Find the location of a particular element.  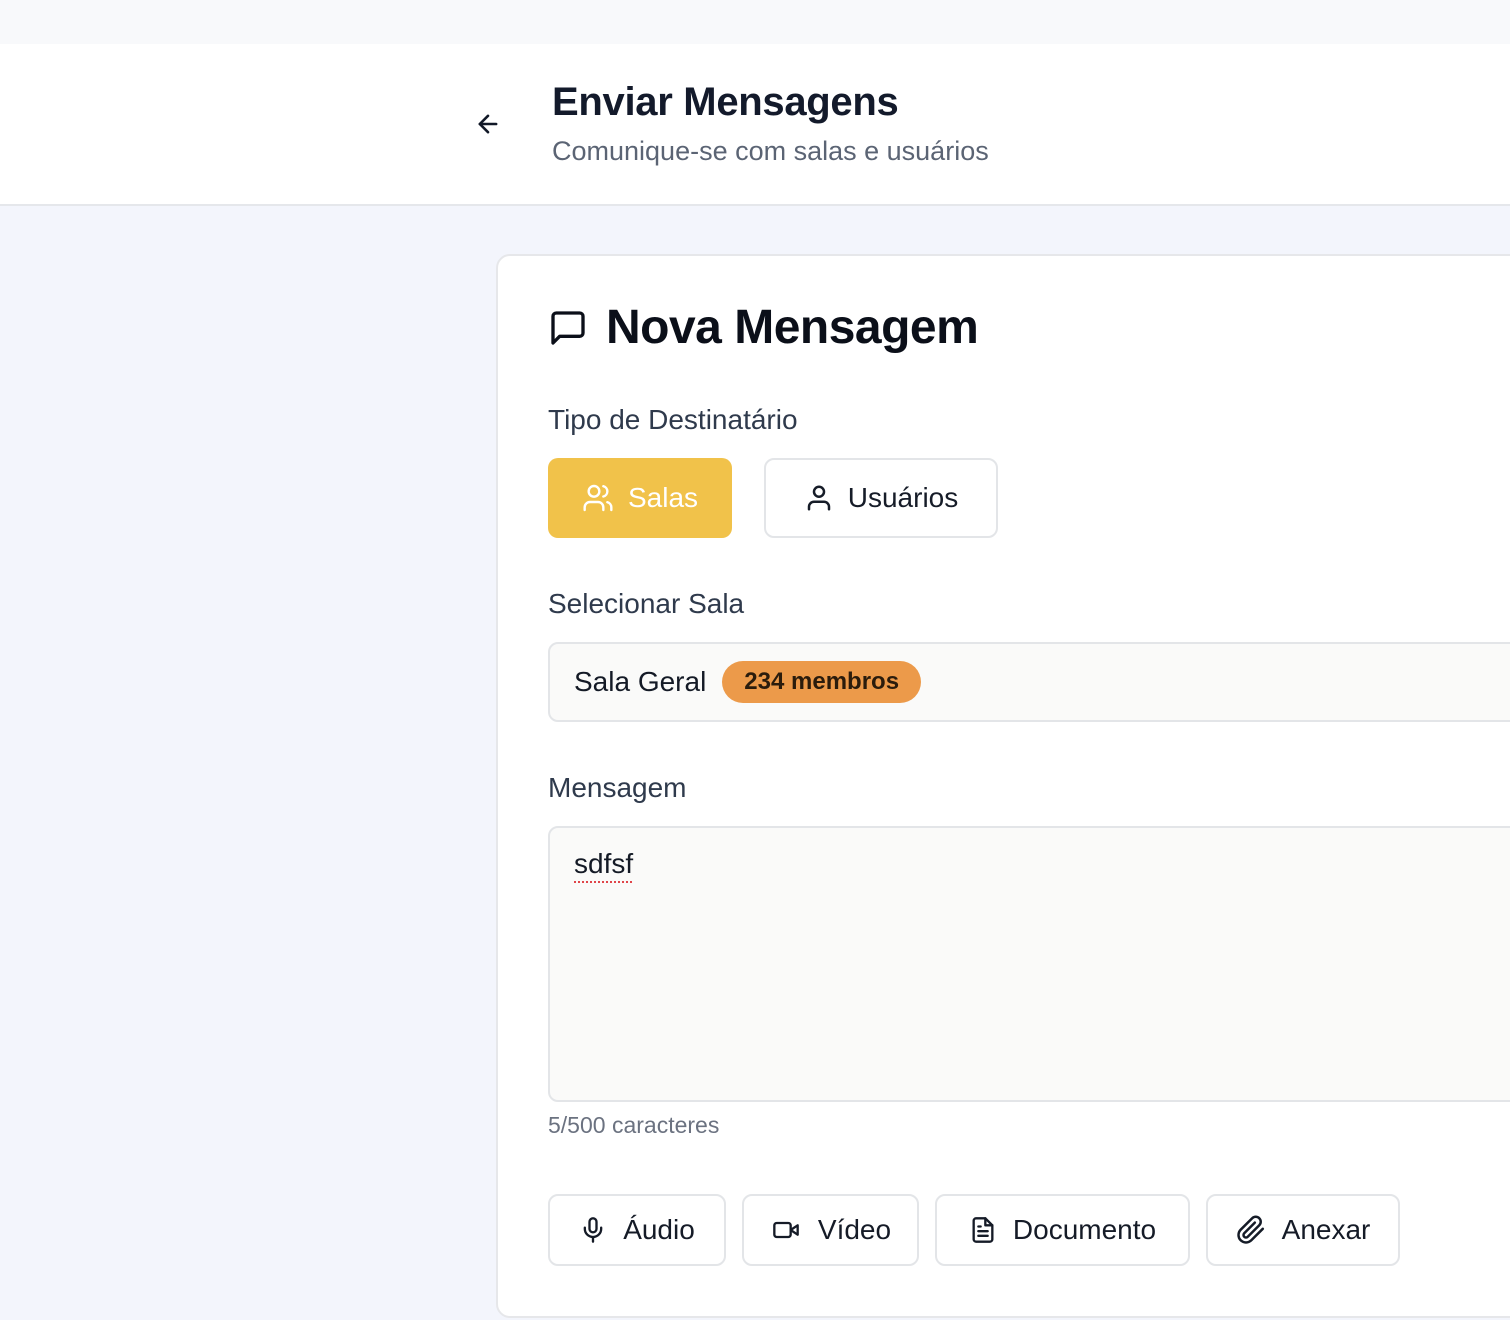

document-icon is located at coordinates (983, 1230).